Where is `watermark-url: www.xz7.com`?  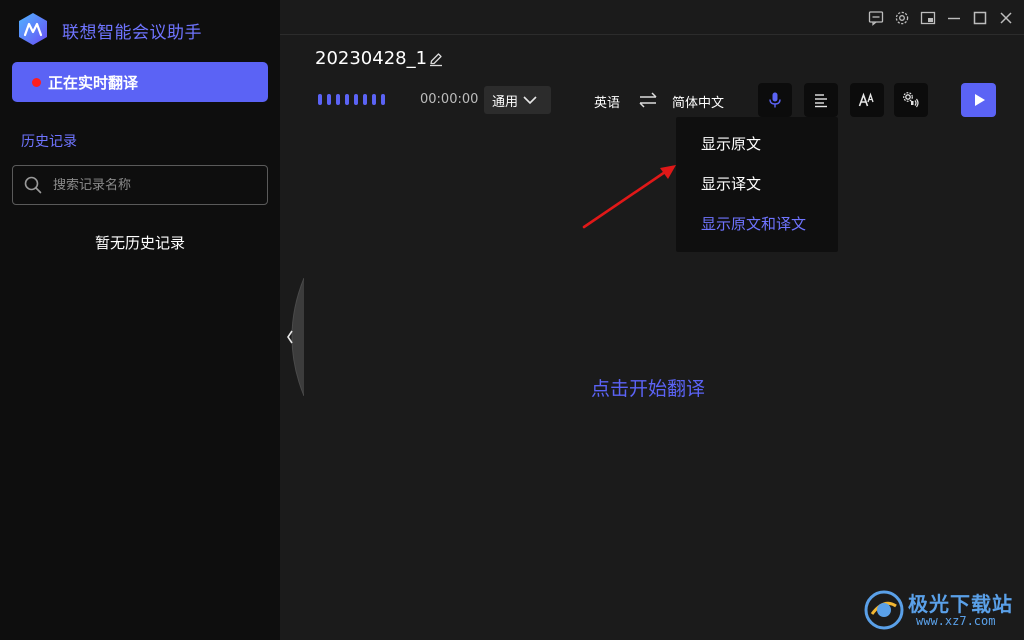 watermark-url: www.xz7.com is located at coordinates (956, 621).